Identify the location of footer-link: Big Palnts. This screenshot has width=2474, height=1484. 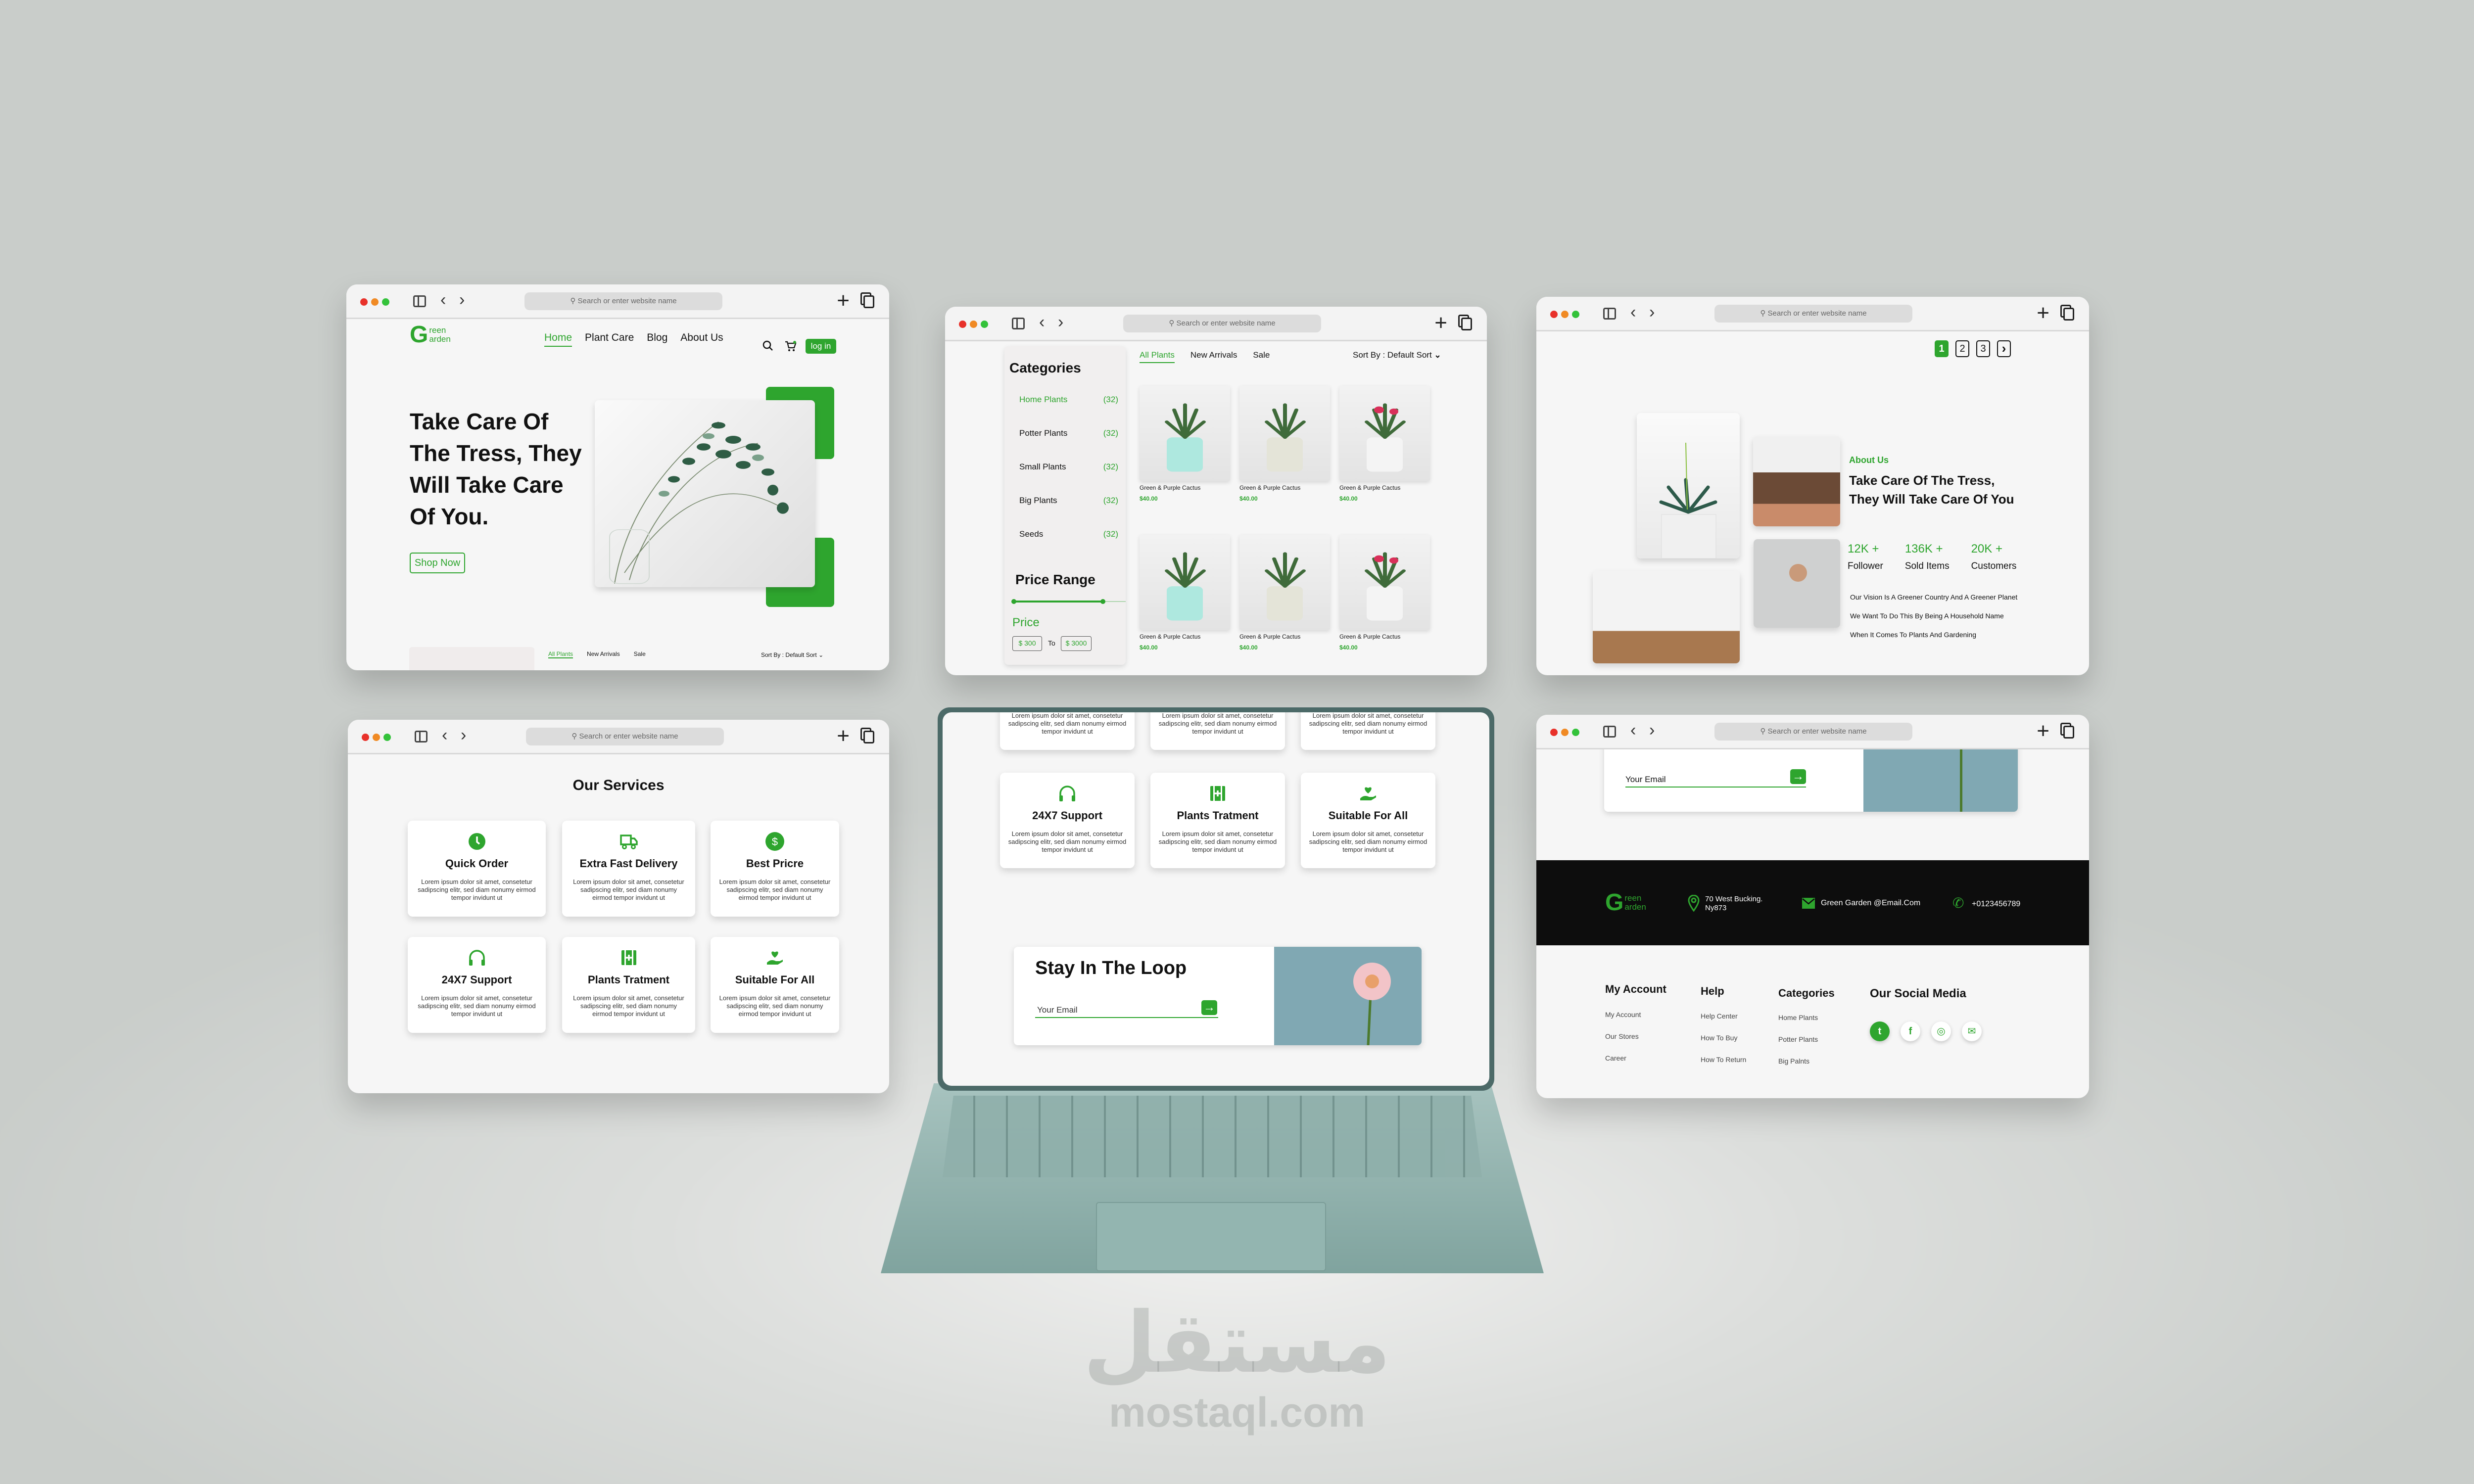
(1794, 1061).